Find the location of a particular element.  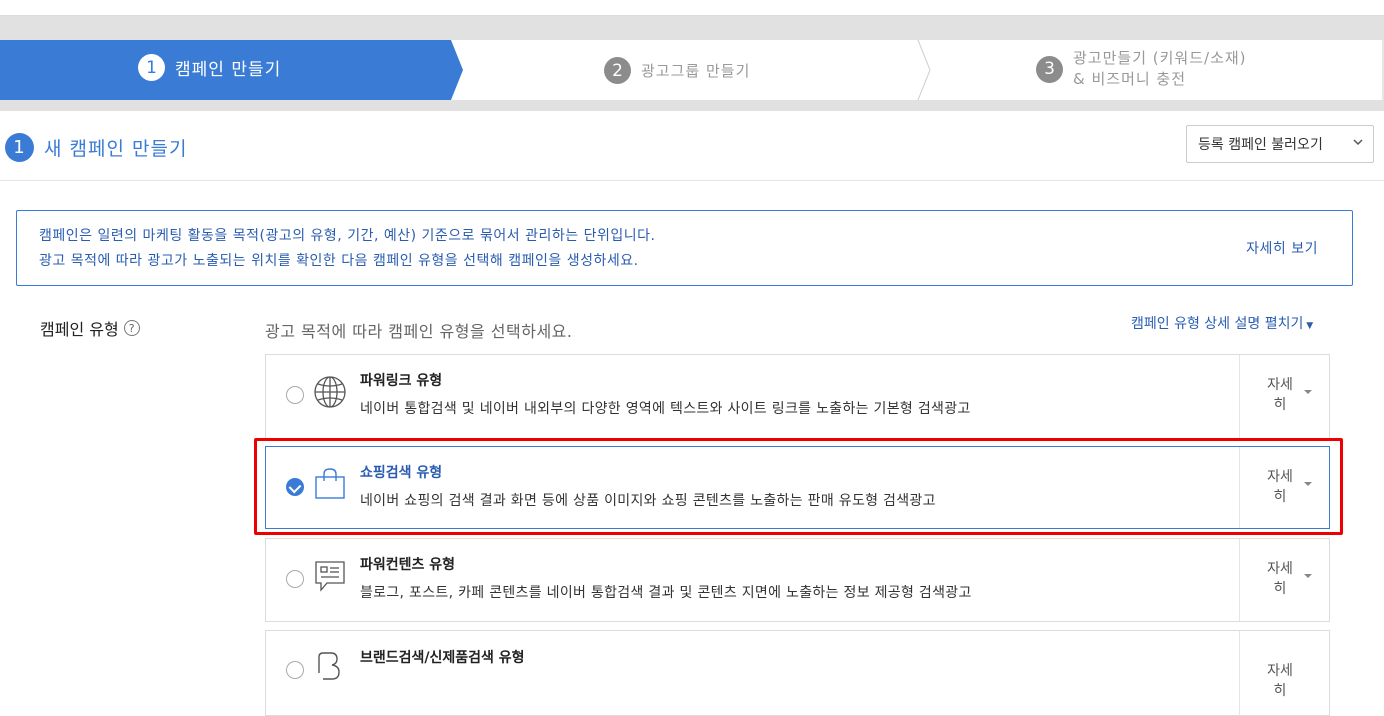

load-campaign-dropdown: 등록 캠페인 불러오기 is located at coordinates (1280, 144).